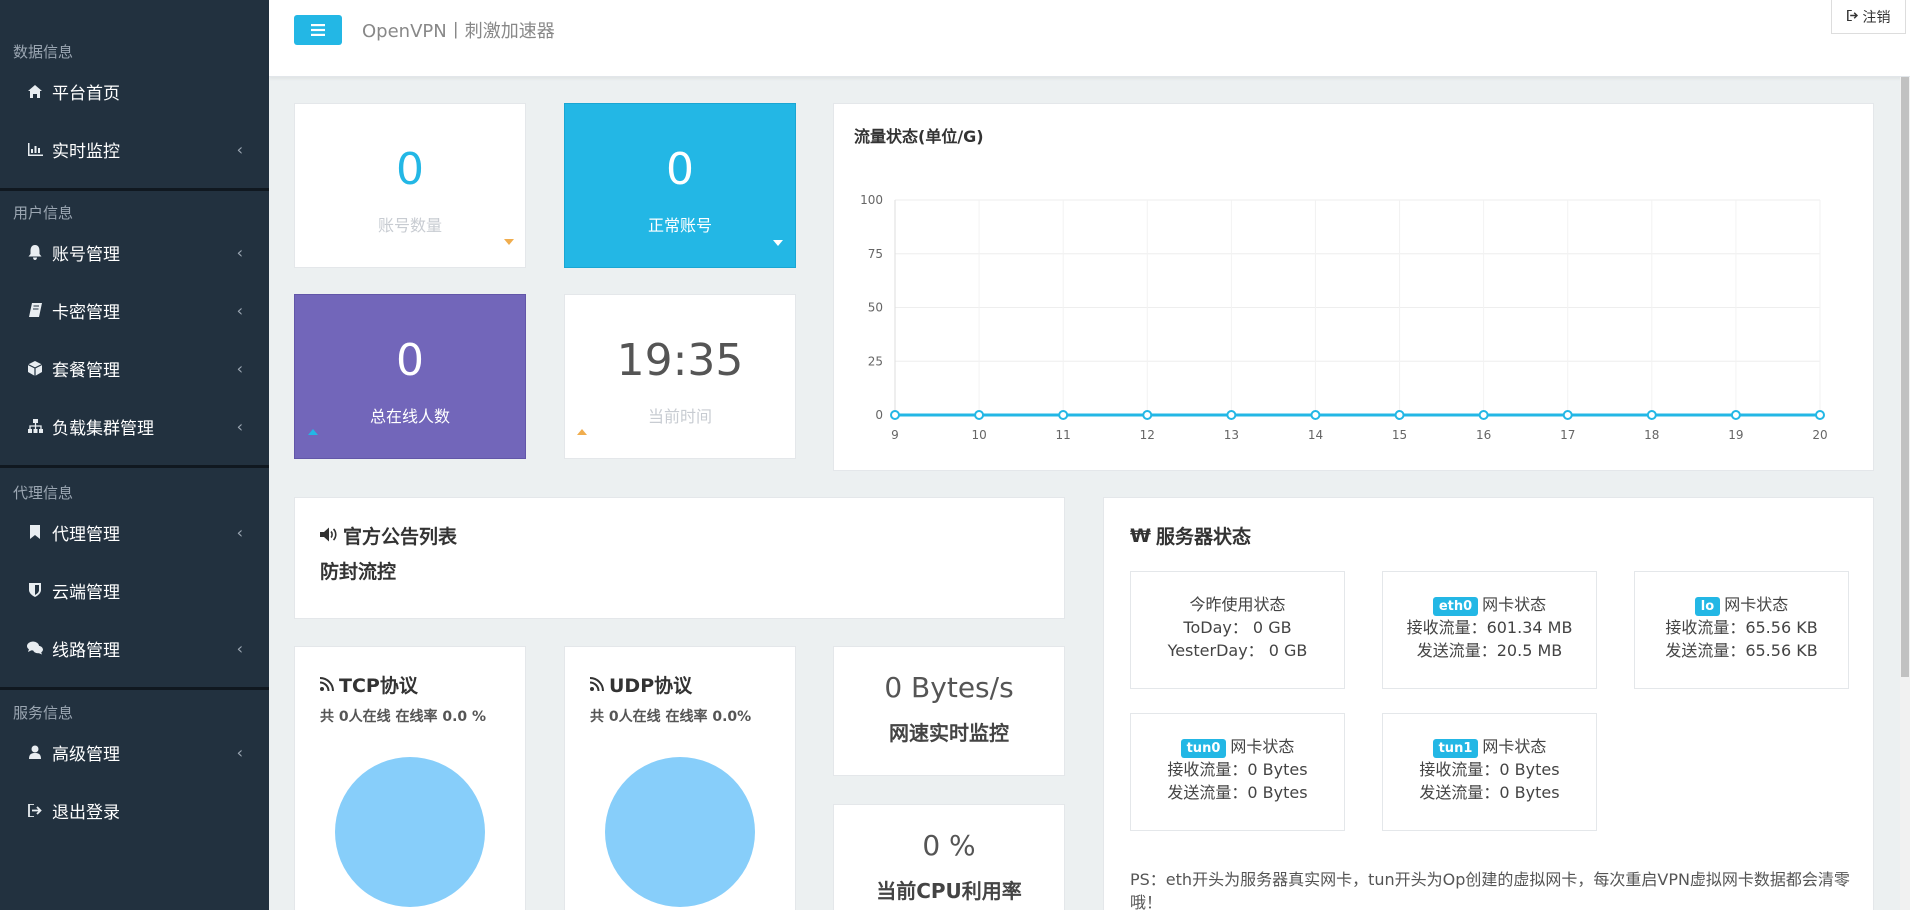 The height and width of the screenshot is (910, 1910). I want to click on udp-header: UDP协议, so click(641, 684).